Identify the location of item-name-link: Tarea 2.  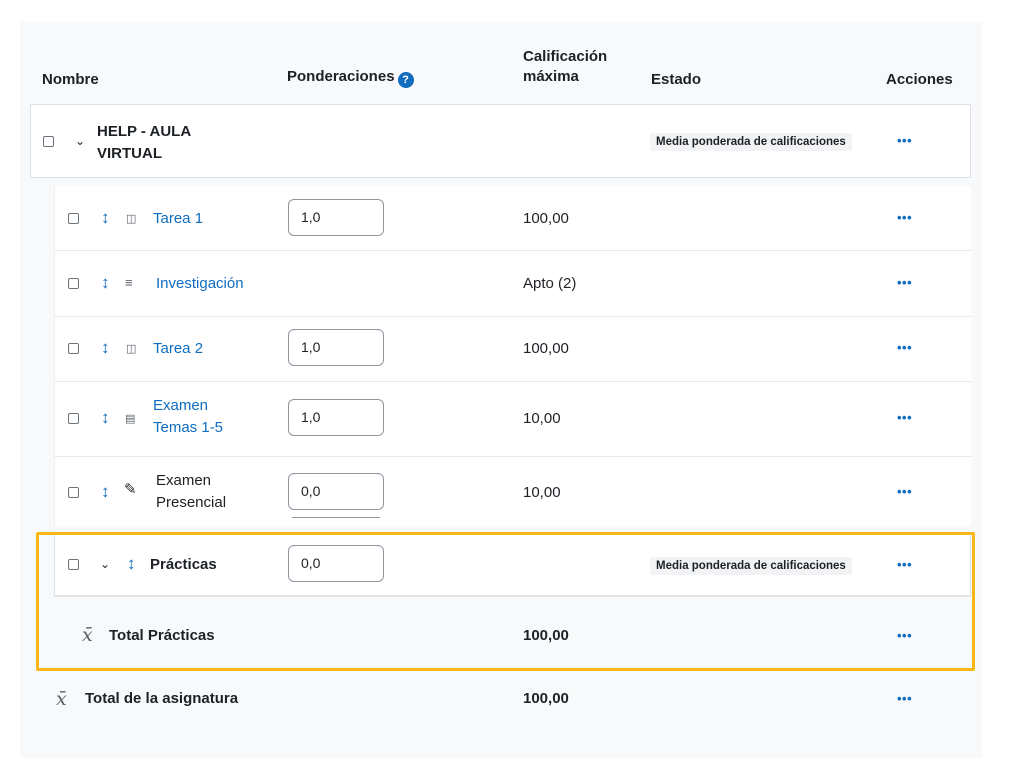
(178, 349).